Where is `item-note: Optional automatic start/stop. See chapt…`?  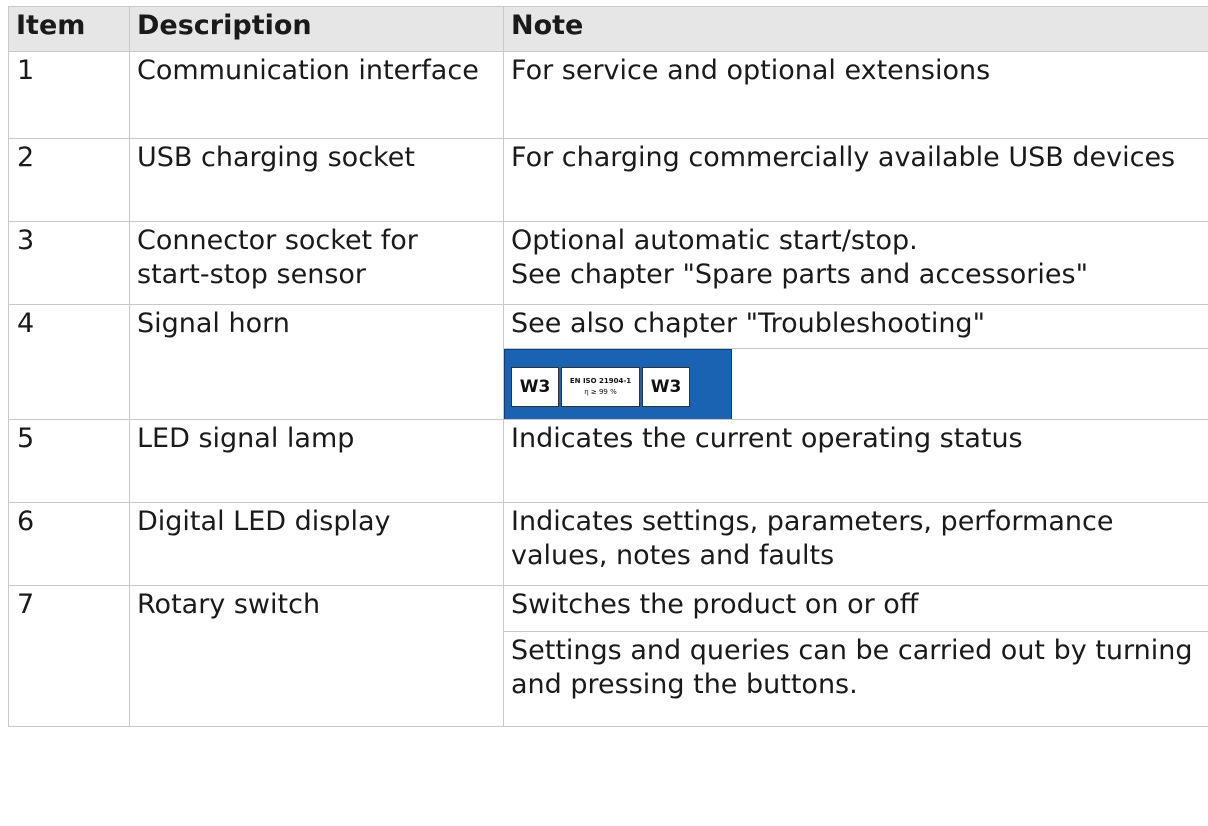 item-note: Optional automatic start/stop. See chapt… is located at coordinates (855, 263).